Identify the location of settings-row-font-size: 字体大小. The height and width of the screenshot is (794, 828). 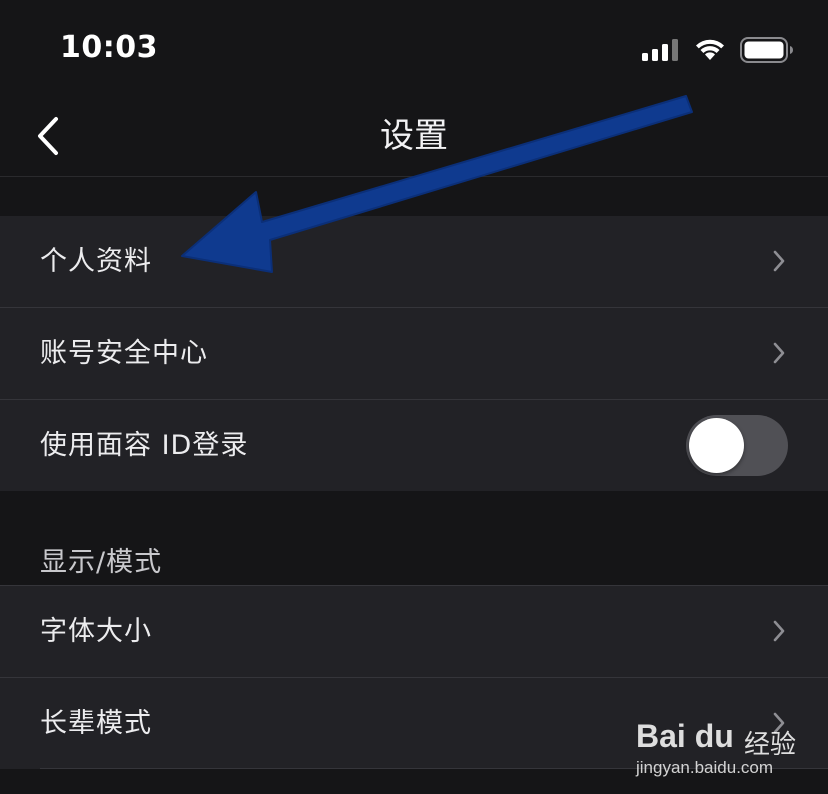
(414, 632).